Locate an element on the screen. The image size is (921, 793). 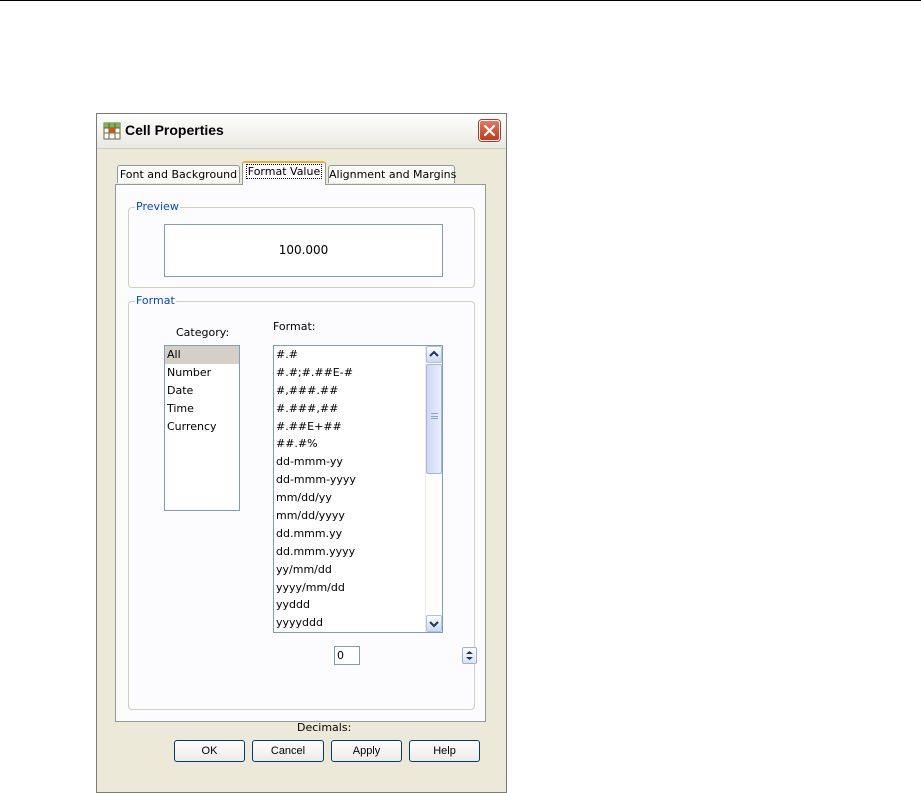
chevron-up-icon is located at coordinates (434, 353).